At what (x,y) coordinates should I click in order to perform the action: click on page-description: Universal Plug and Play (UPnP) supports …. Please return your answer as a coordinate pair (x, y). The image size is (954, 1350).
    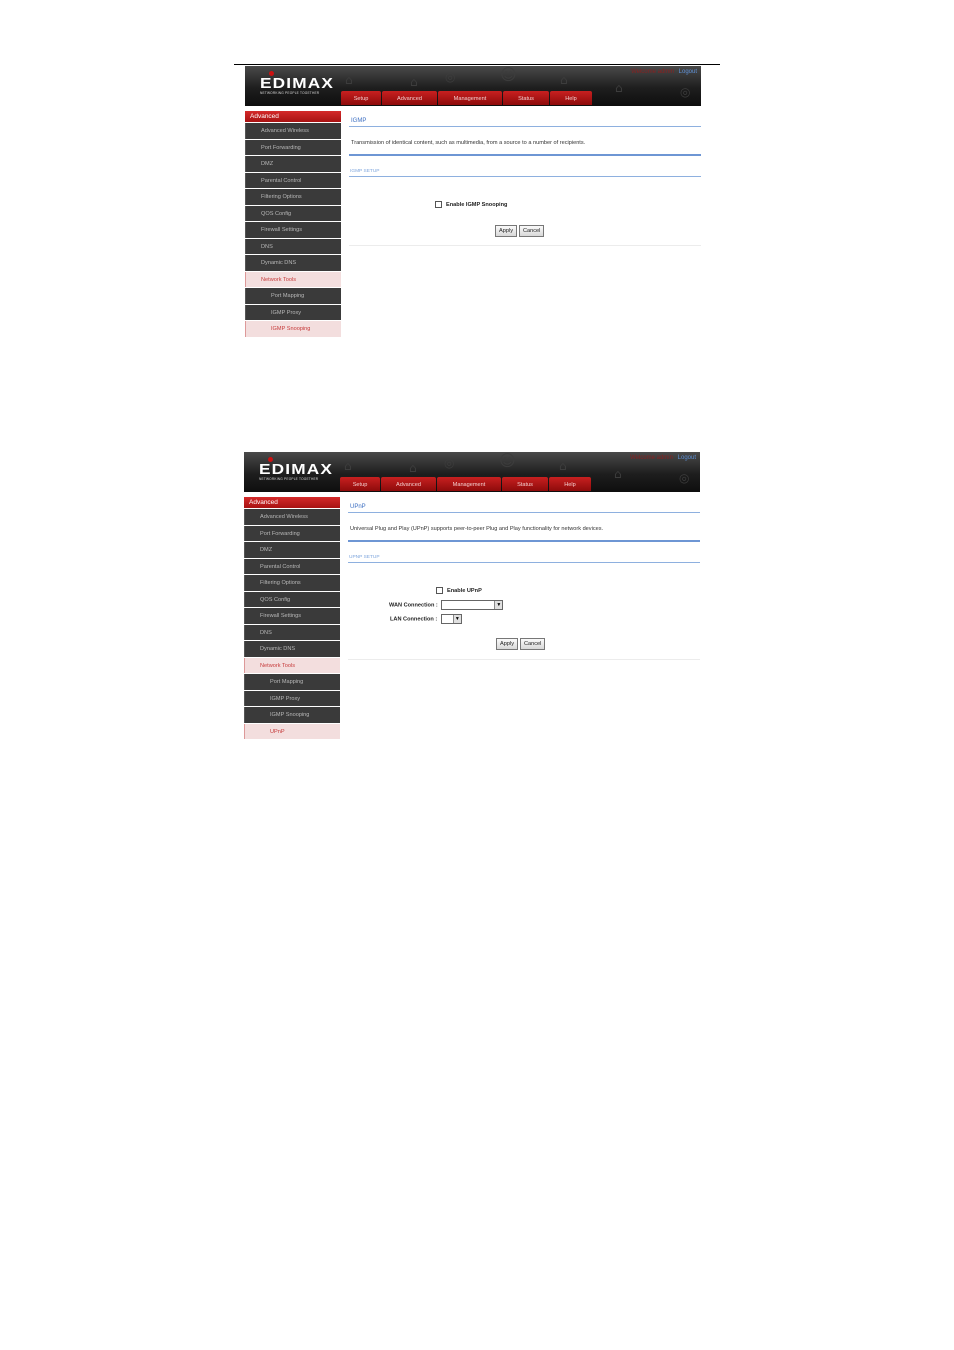
    Looking at the image, I should click on (477, 529).